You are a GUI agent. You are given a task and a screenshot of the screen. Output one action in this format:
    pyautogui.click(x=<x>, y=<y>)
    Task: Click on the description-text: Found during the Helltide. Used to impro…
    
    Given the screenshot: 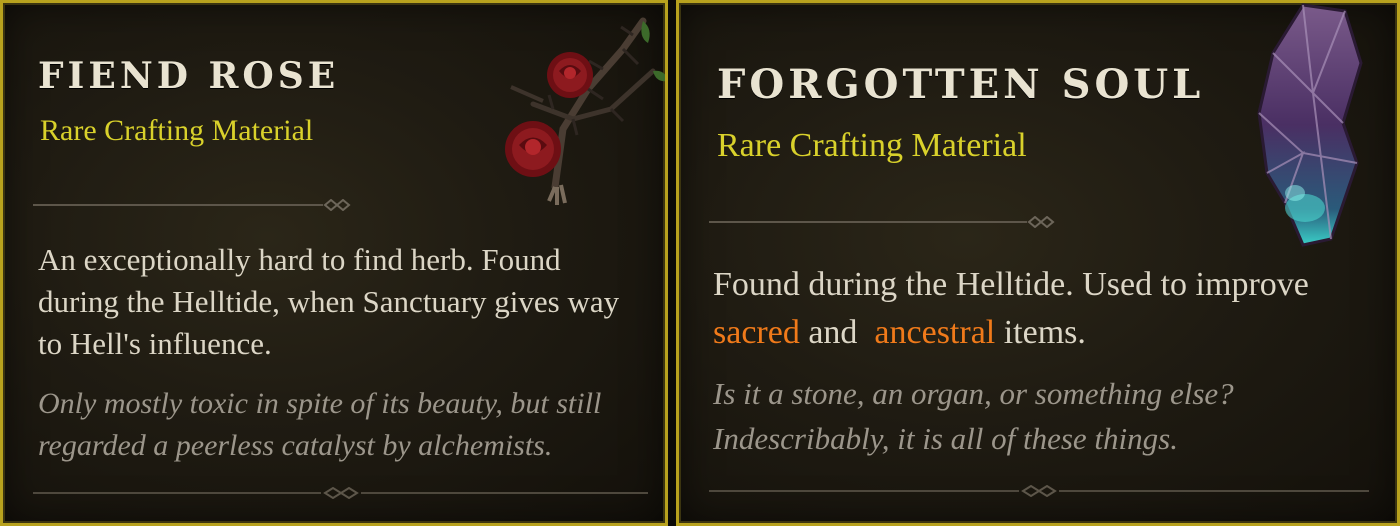 What is the action you would take?
    pyautogui.click(x=1011, y=284)
    